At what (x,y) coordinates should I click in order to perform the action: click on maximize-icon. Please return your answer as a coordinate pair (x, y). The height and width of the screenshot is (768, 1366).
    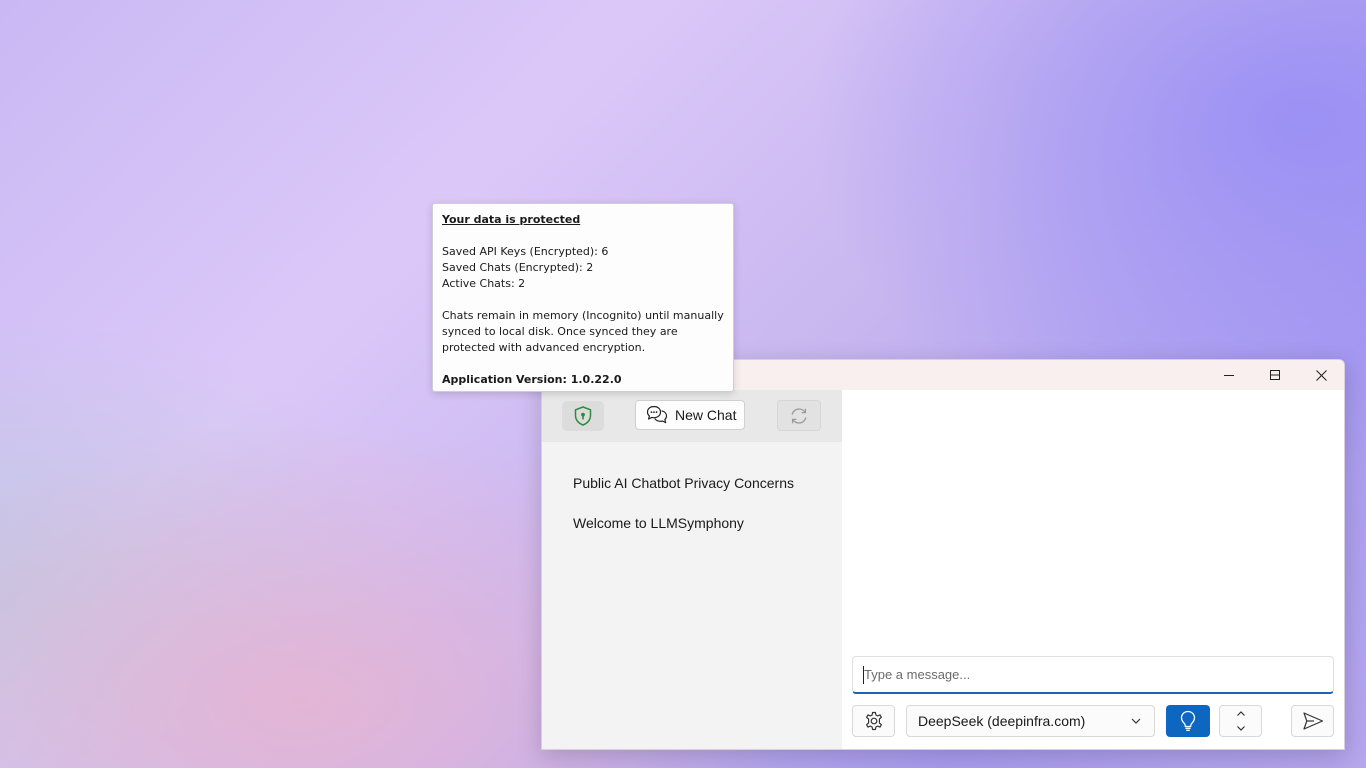
    Looking at the image, I should click on (1275, 375).